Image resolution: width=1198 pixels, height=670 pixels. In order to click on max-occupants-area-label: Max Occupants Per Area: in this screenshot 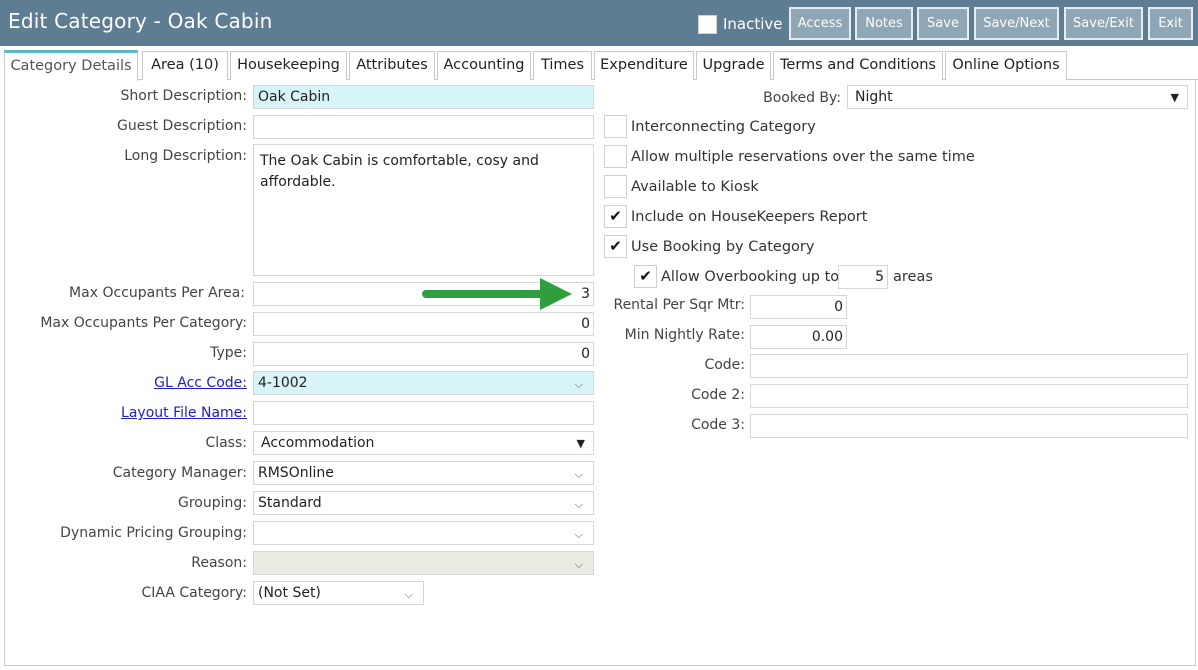, I will do `click(157, 293)`.